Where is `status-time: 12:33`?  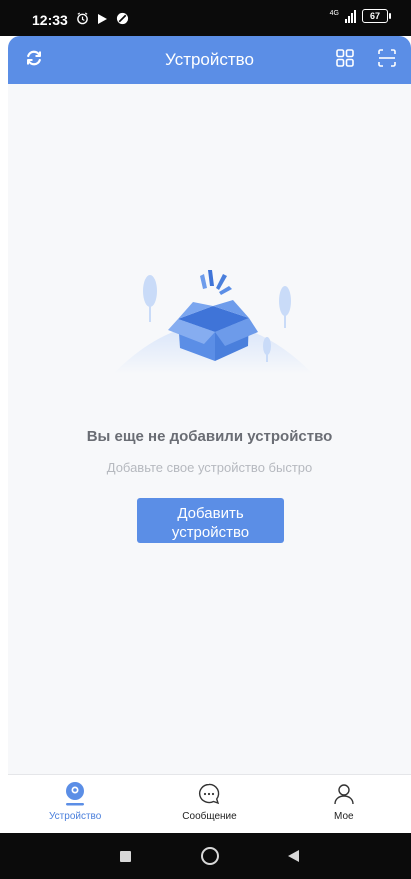
status-time: 12:33 is located at coordinates (50, 20).